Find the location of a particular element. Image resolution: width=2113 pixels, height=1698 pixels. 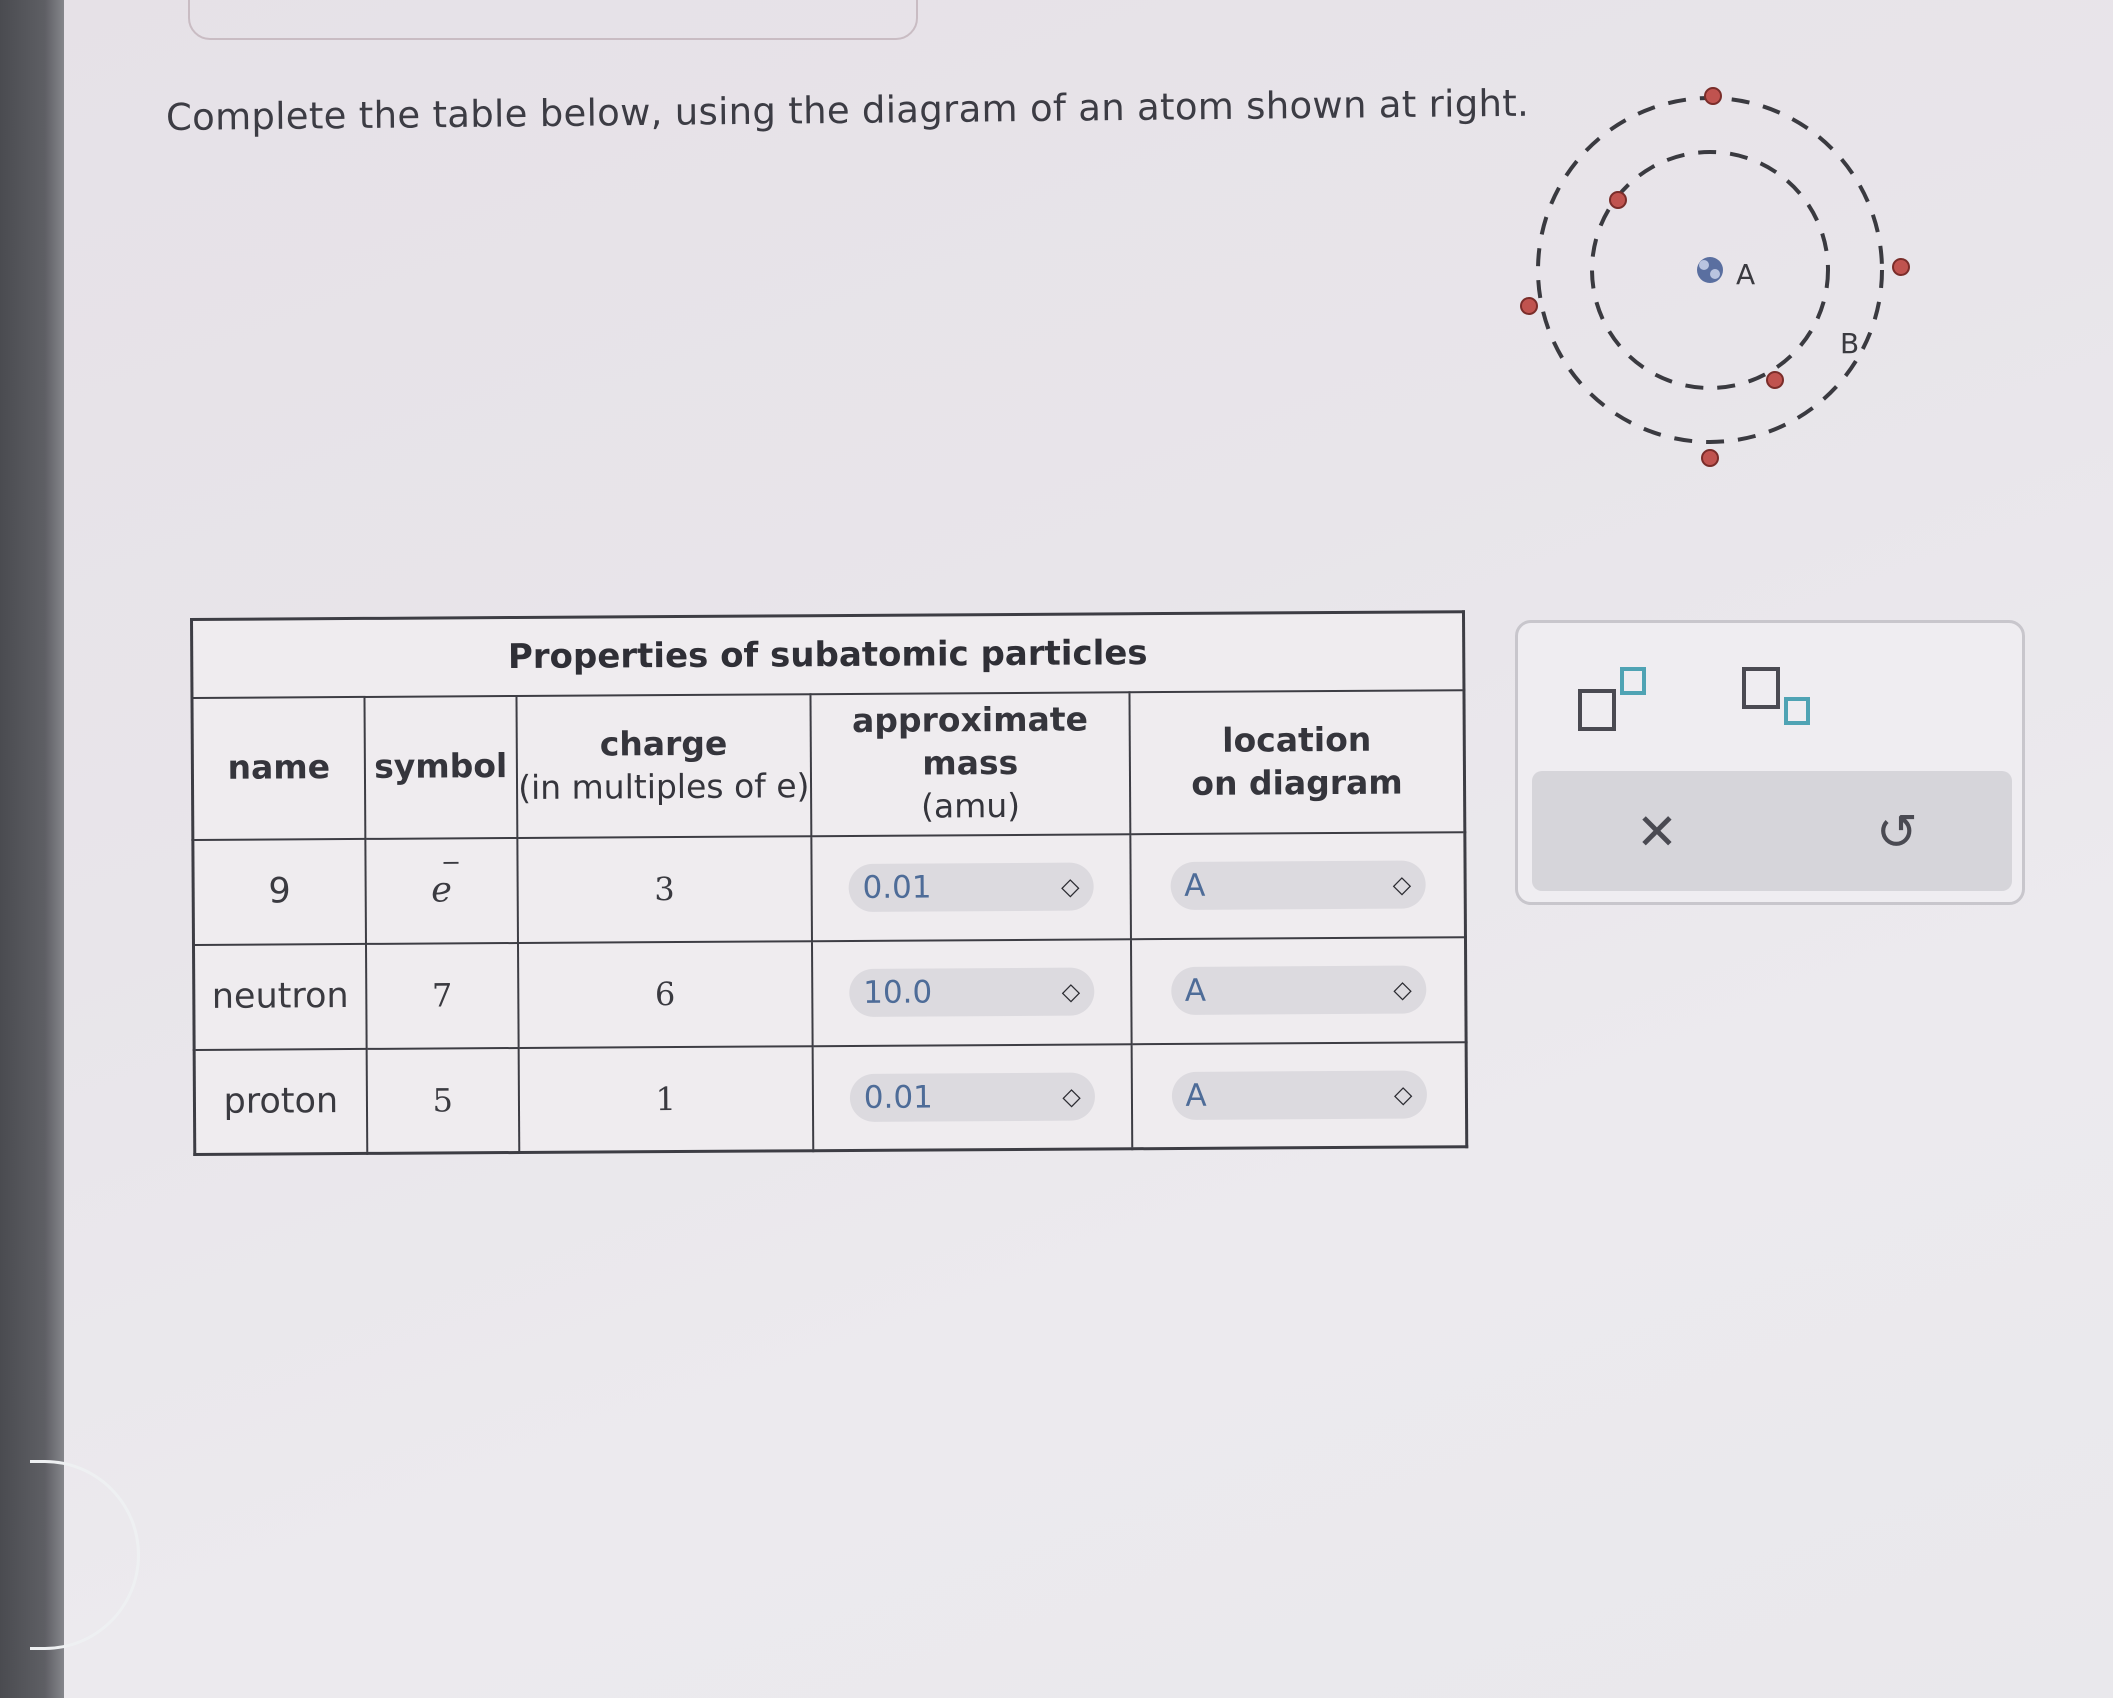

superscript-icon is located at coordinates (1616, 701).